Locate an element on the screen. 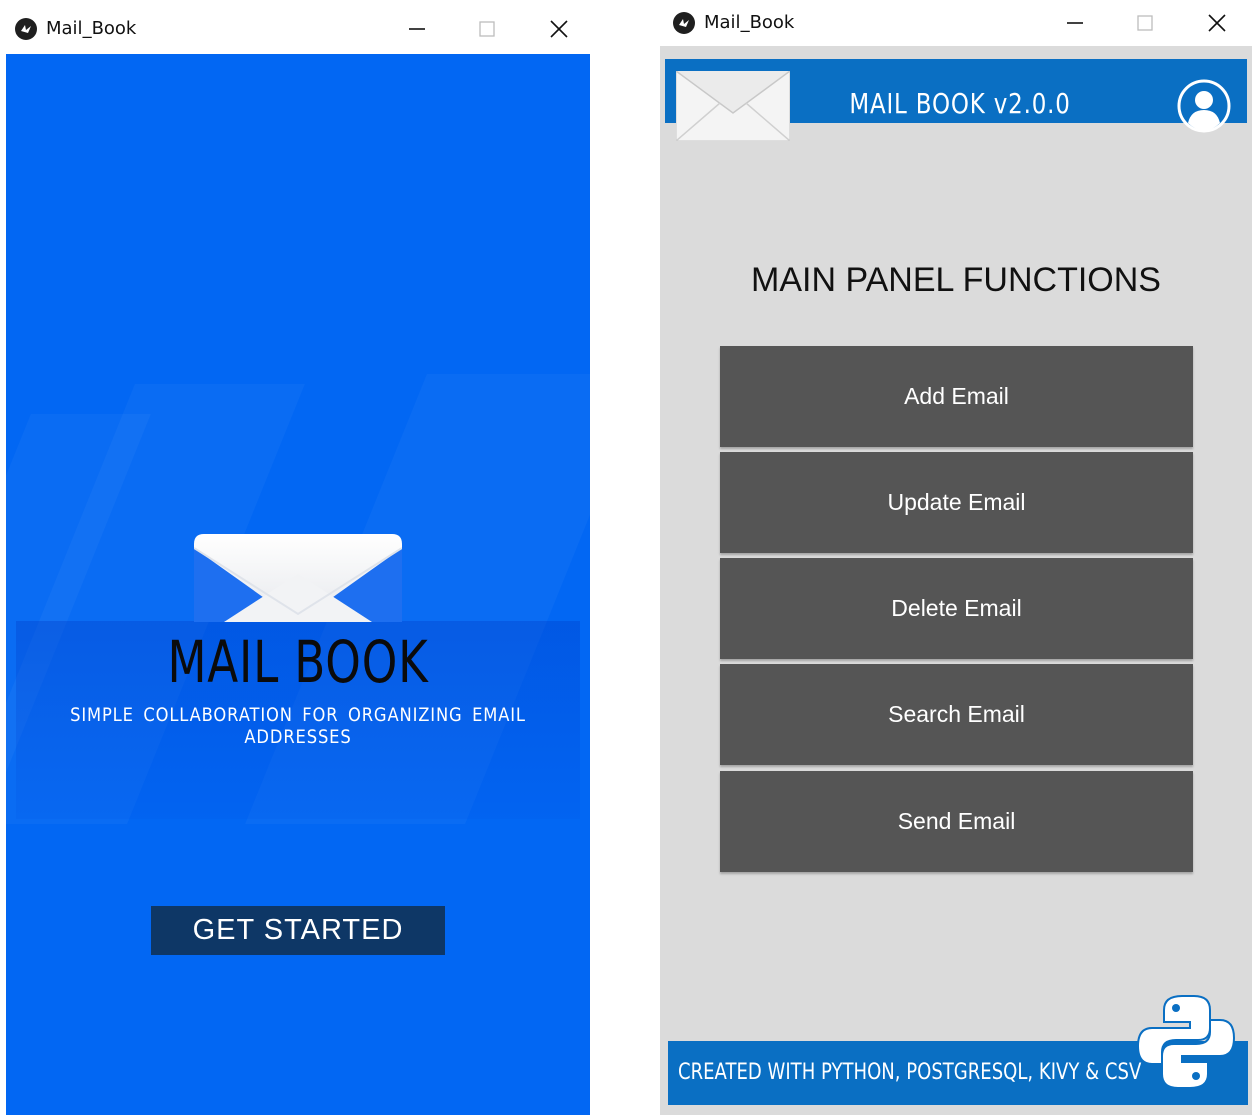 This screenshot has height=1115, width=1252. search-email-button: Search Email is located at coordinates (956, 714).